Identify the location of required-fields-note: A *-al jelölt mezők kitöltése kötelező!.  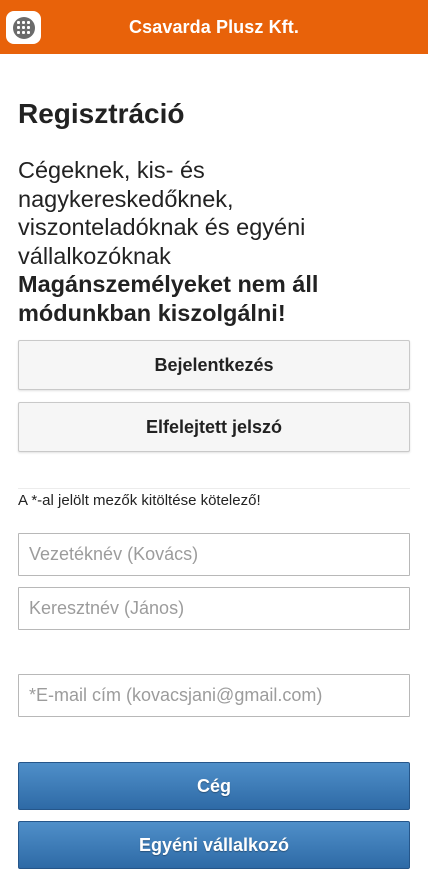
(139, 500).